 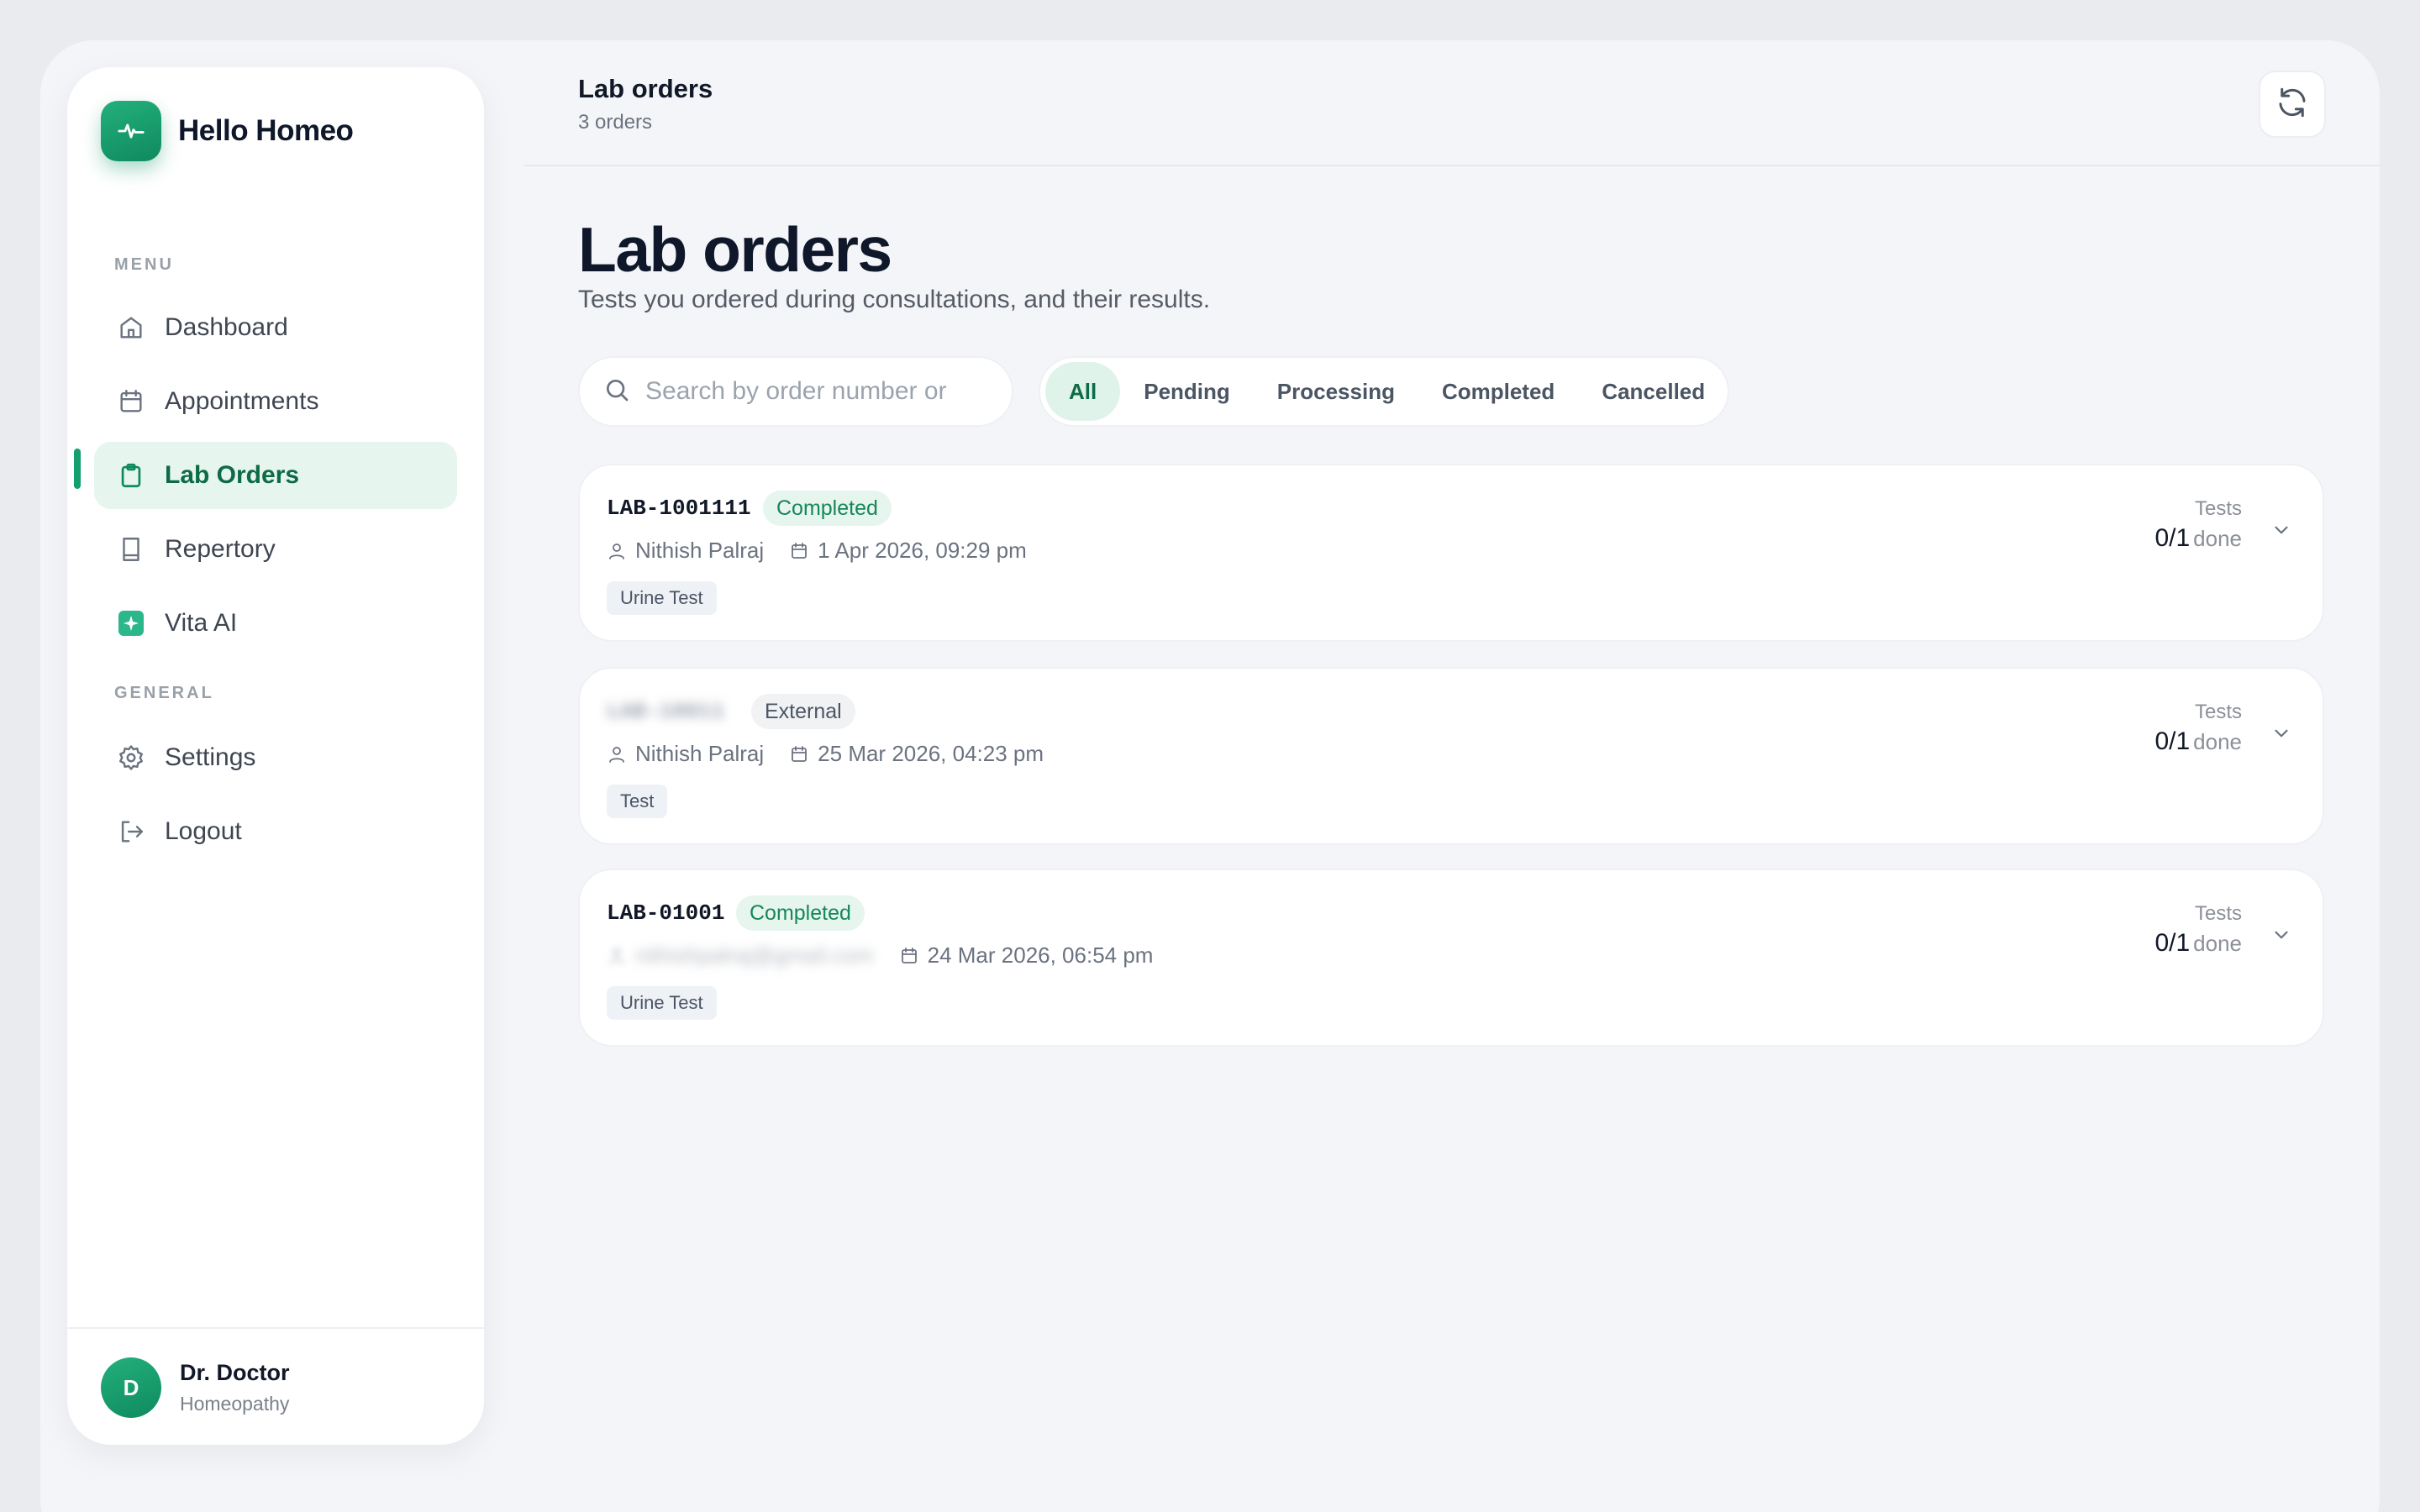 What do you see at coordinates (226, 327) in the screenshot?
I see `sidebar-item-label: Dashboard` at bounding box center [226, 327].